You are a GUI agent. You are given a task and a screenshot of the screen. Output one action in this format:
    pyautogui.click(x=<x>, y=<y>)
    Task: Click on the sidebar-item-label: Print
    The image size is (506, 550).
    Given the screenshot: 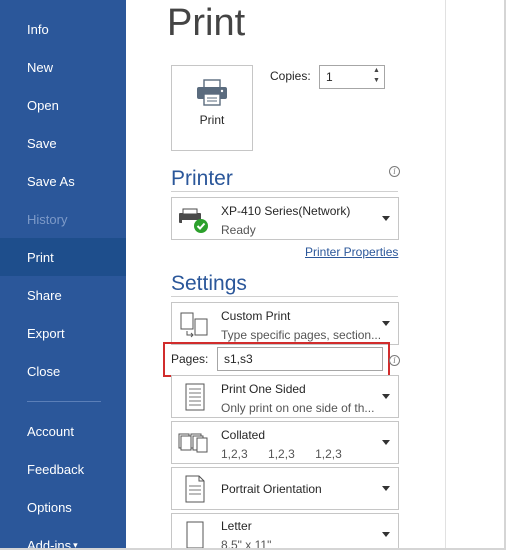 What is the action you would take?
    pyautogui.click(x=40, y=257)
    